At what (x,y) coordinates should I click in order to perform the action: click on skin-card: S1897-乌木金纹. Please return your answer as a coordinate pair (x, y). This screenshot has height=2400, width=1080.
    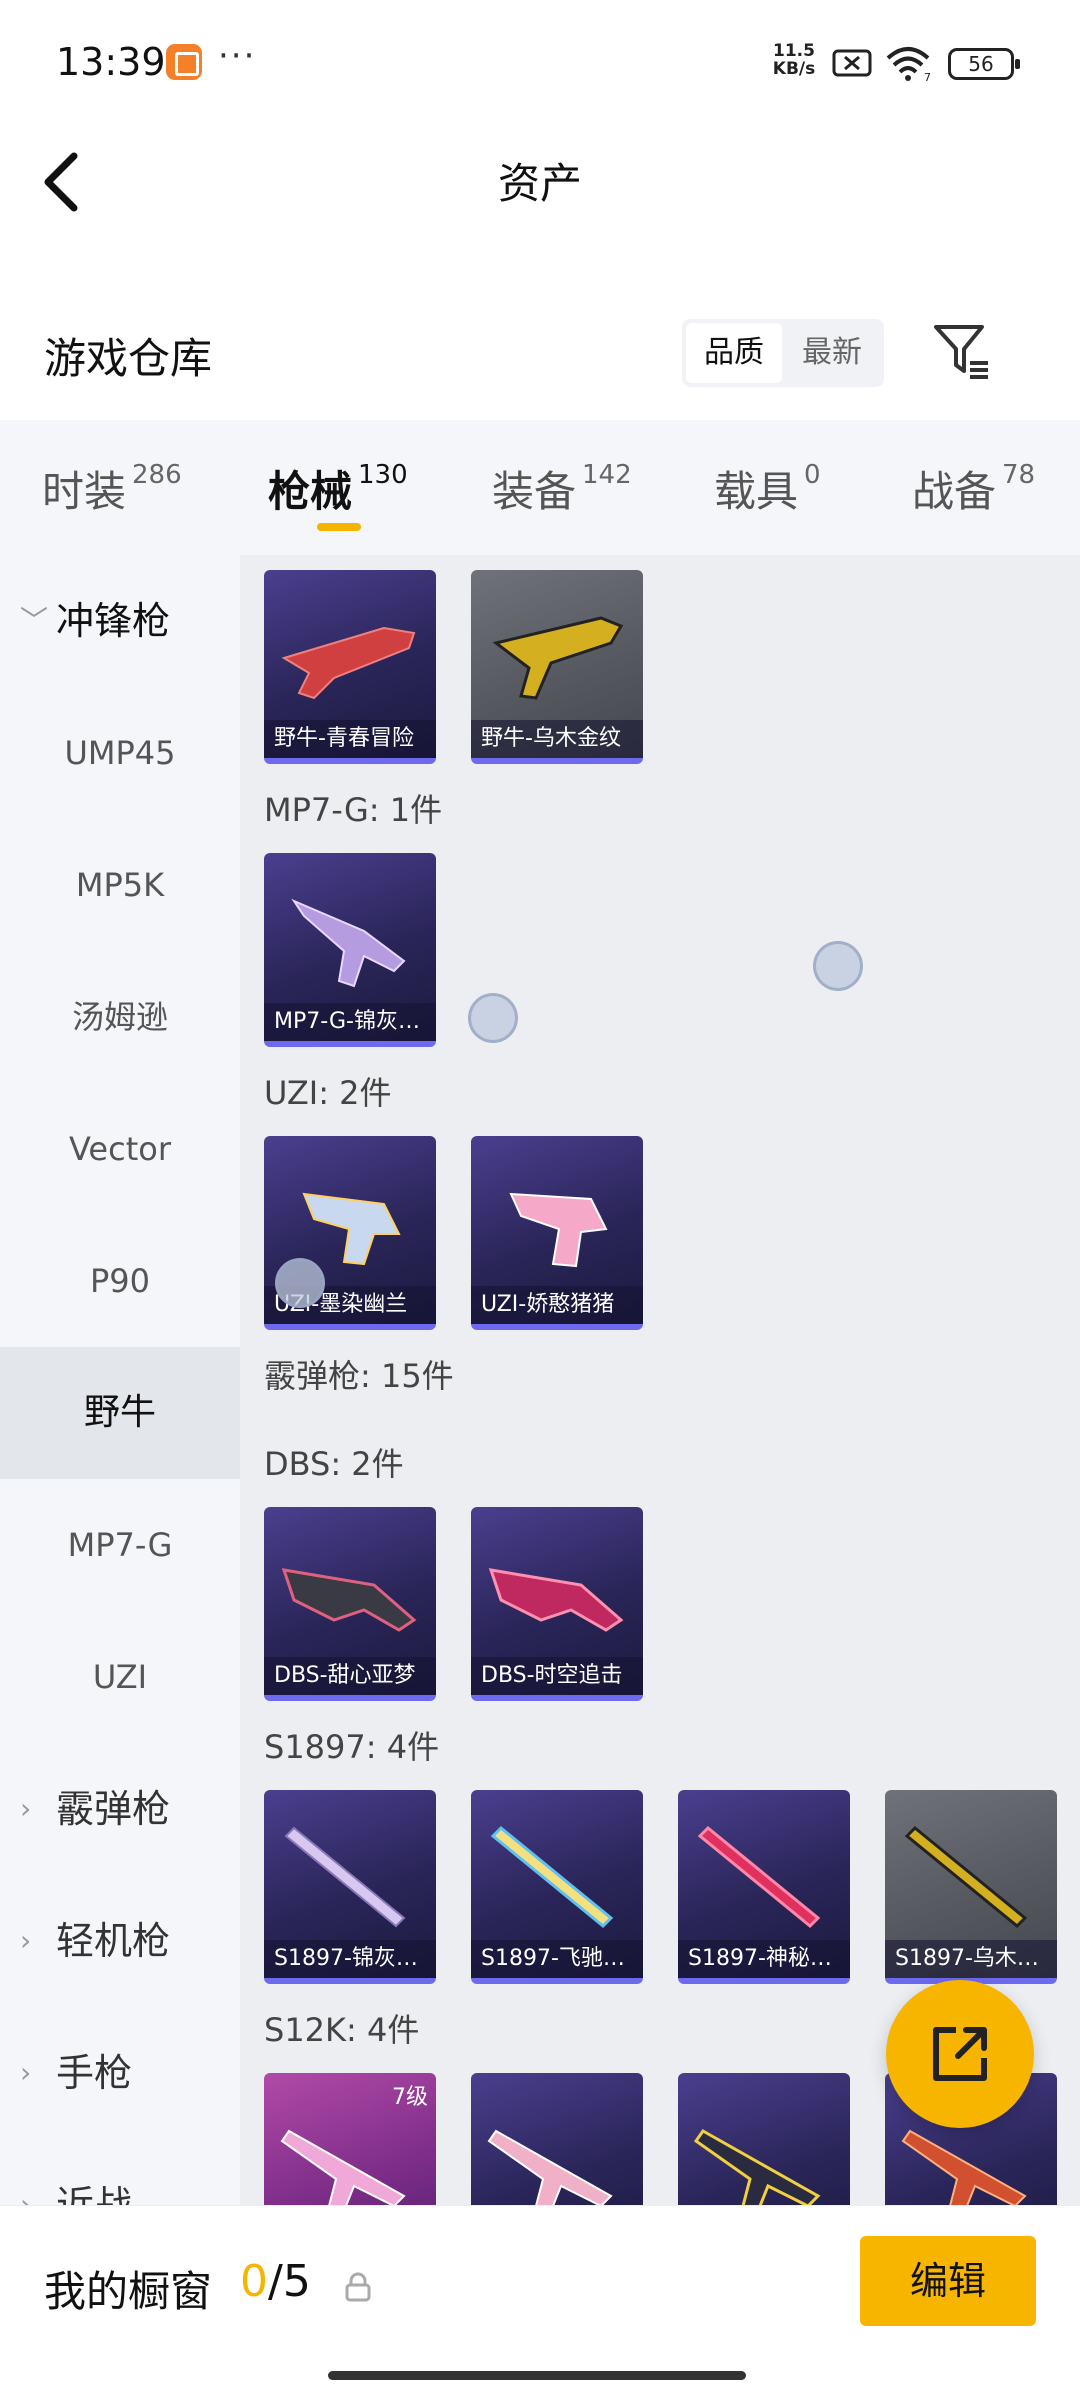
    Looking at the image, I should click on (971, 1887).